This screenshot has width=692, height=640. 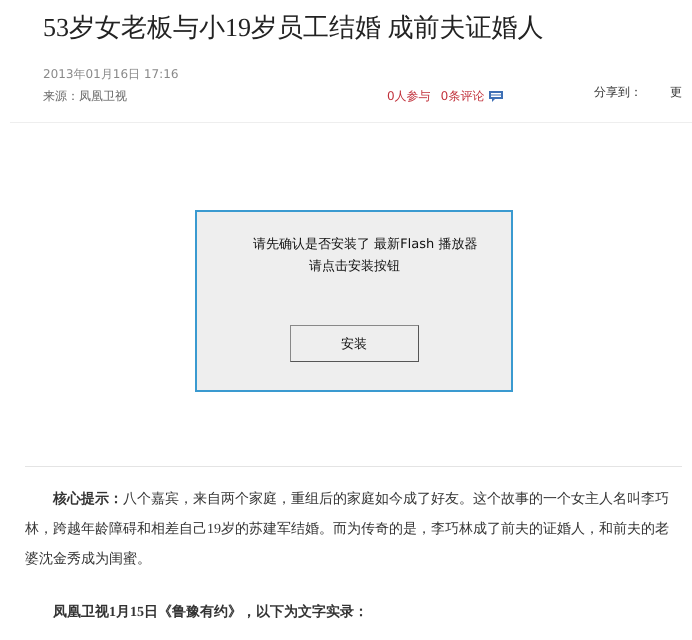 I want to click on more-link: 更, so click(x=676, y=92).